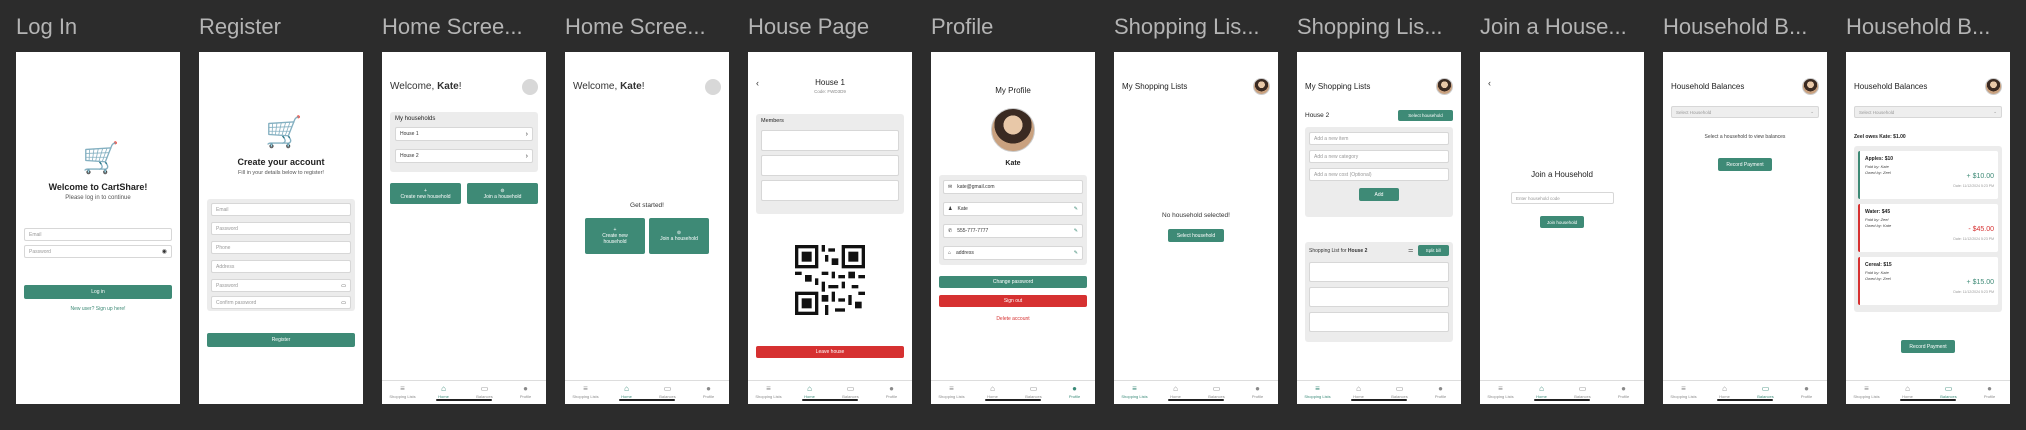  Describe the element at coordinates (1013, 301) in the screenshot. I see `sign-out-button: Sign out` at that location.